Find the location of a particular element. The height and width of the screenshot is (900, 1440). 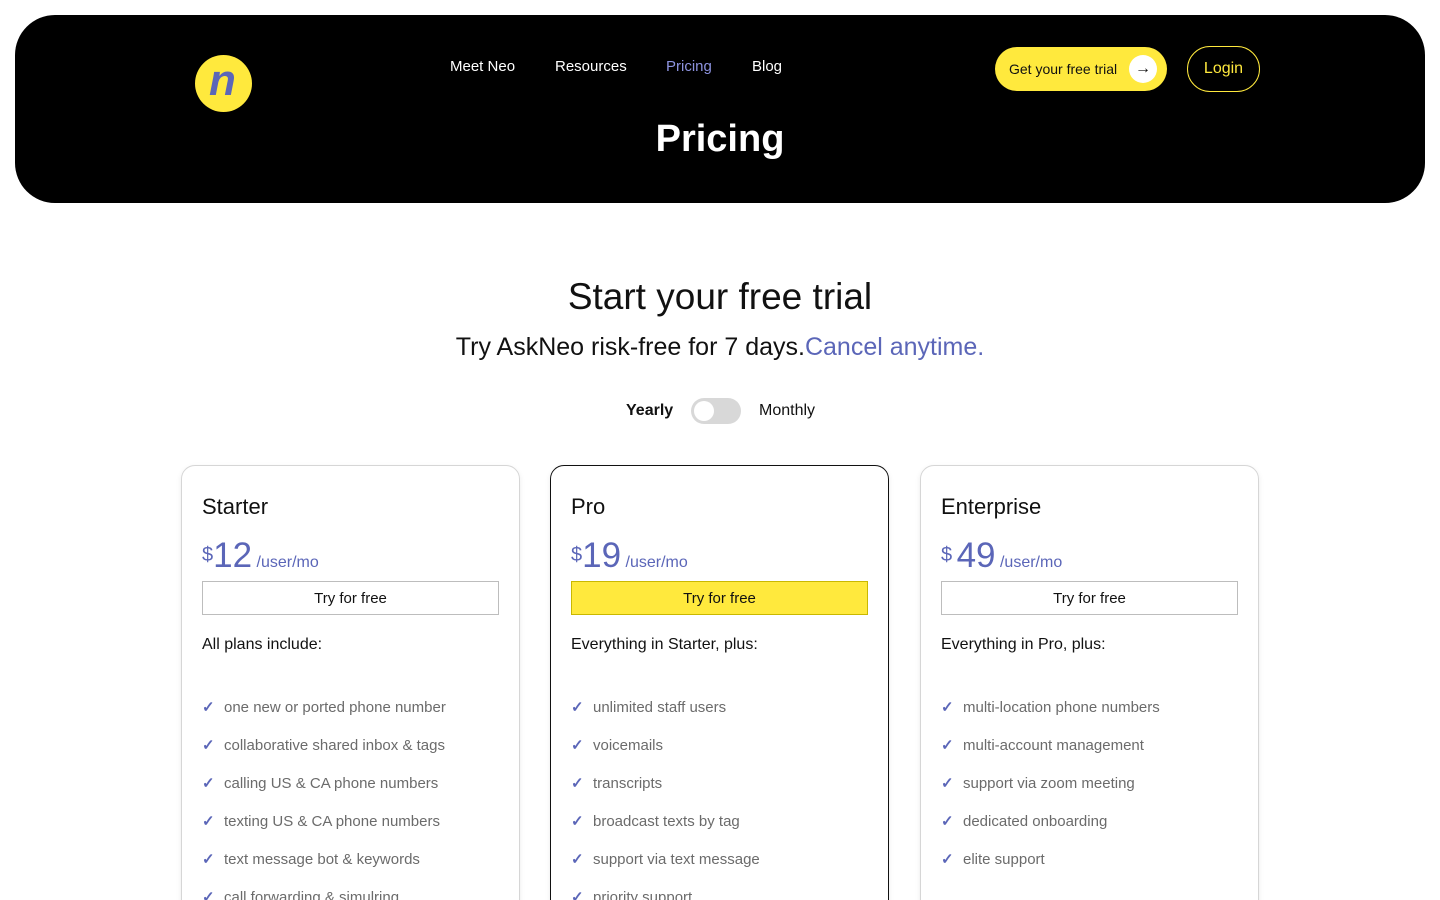

feature-item: ✓ unlimited staff users is located at coordinates (649, 707).